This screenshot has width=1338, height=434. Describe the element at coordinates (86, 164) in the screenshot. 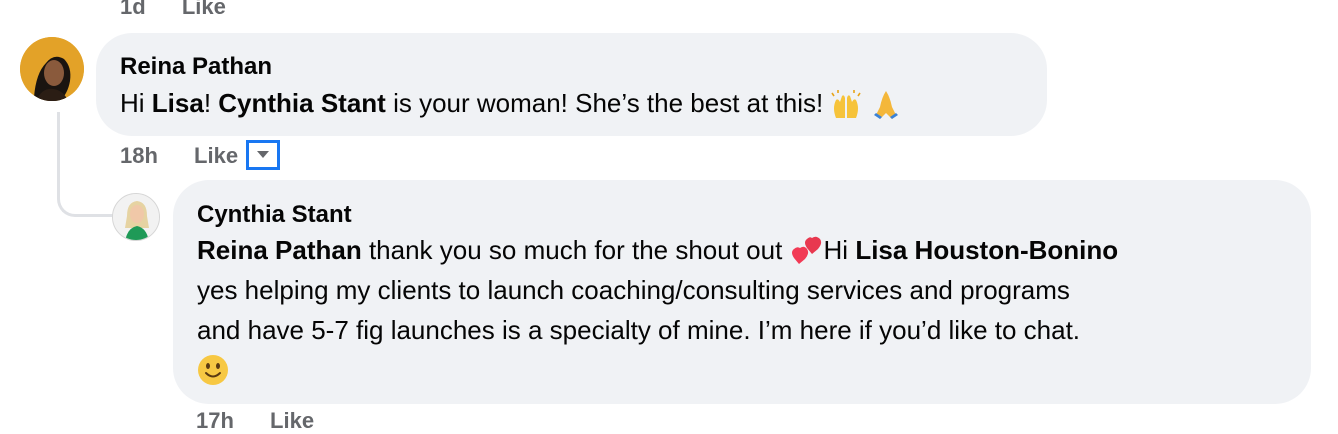

I see `thread-connector-line` at that location.